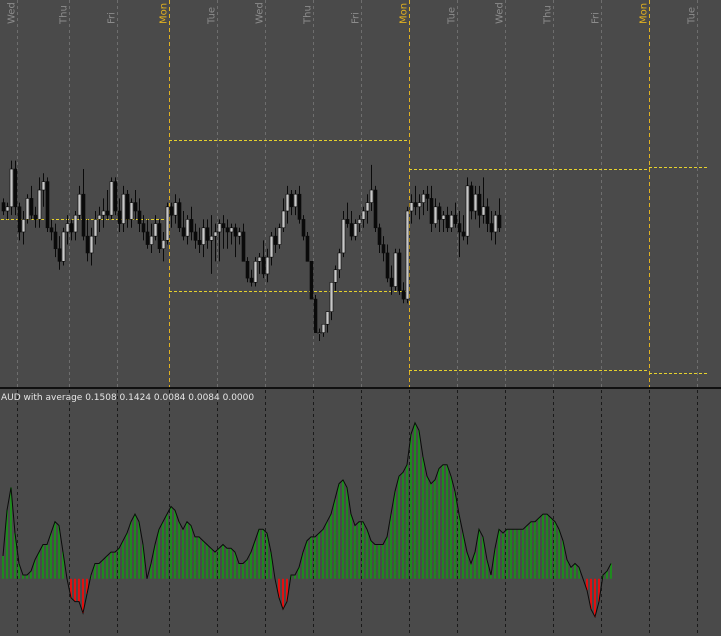 Image resolution: width=721 pixels, height=636 pixels. Describe the element at coordinates (64, 15) in the screenshot. I see `day-label-1: Thu` at that location.